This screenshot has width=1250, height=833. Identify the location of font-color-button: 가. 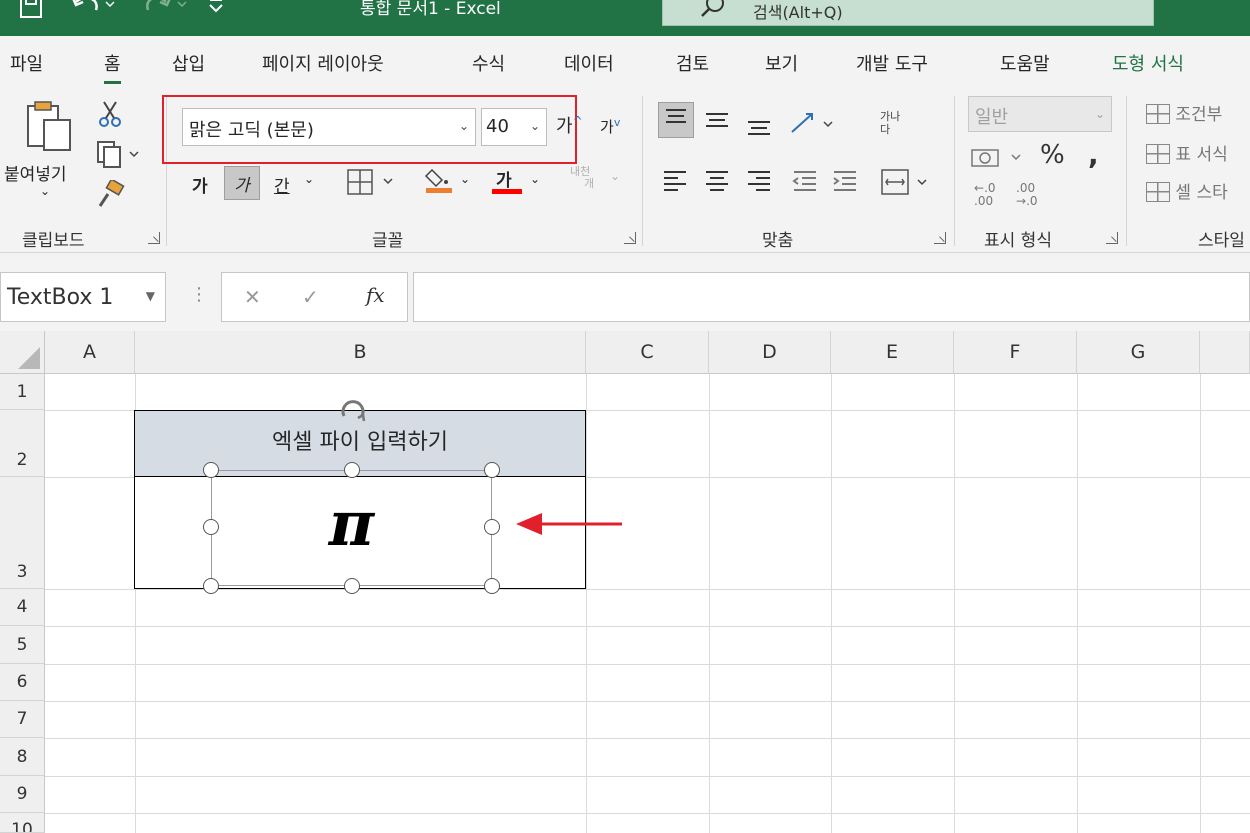
(507, 179).